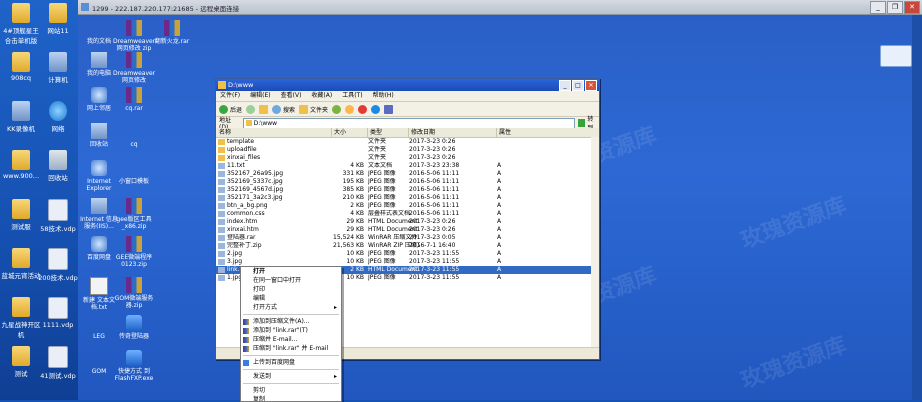  I want to click on toolbar: 后退 搜索 文件夹, so click(407, 109).